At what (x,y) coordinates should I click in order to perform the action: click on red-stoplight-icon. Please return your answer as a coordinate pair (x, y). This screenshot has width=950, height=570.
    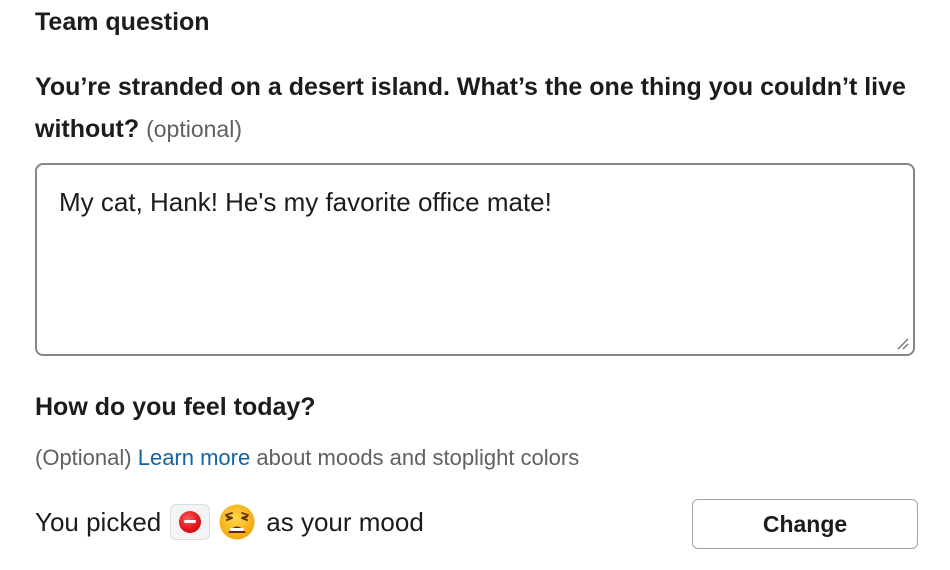
    Looking at the image, I should click on (190, 522).